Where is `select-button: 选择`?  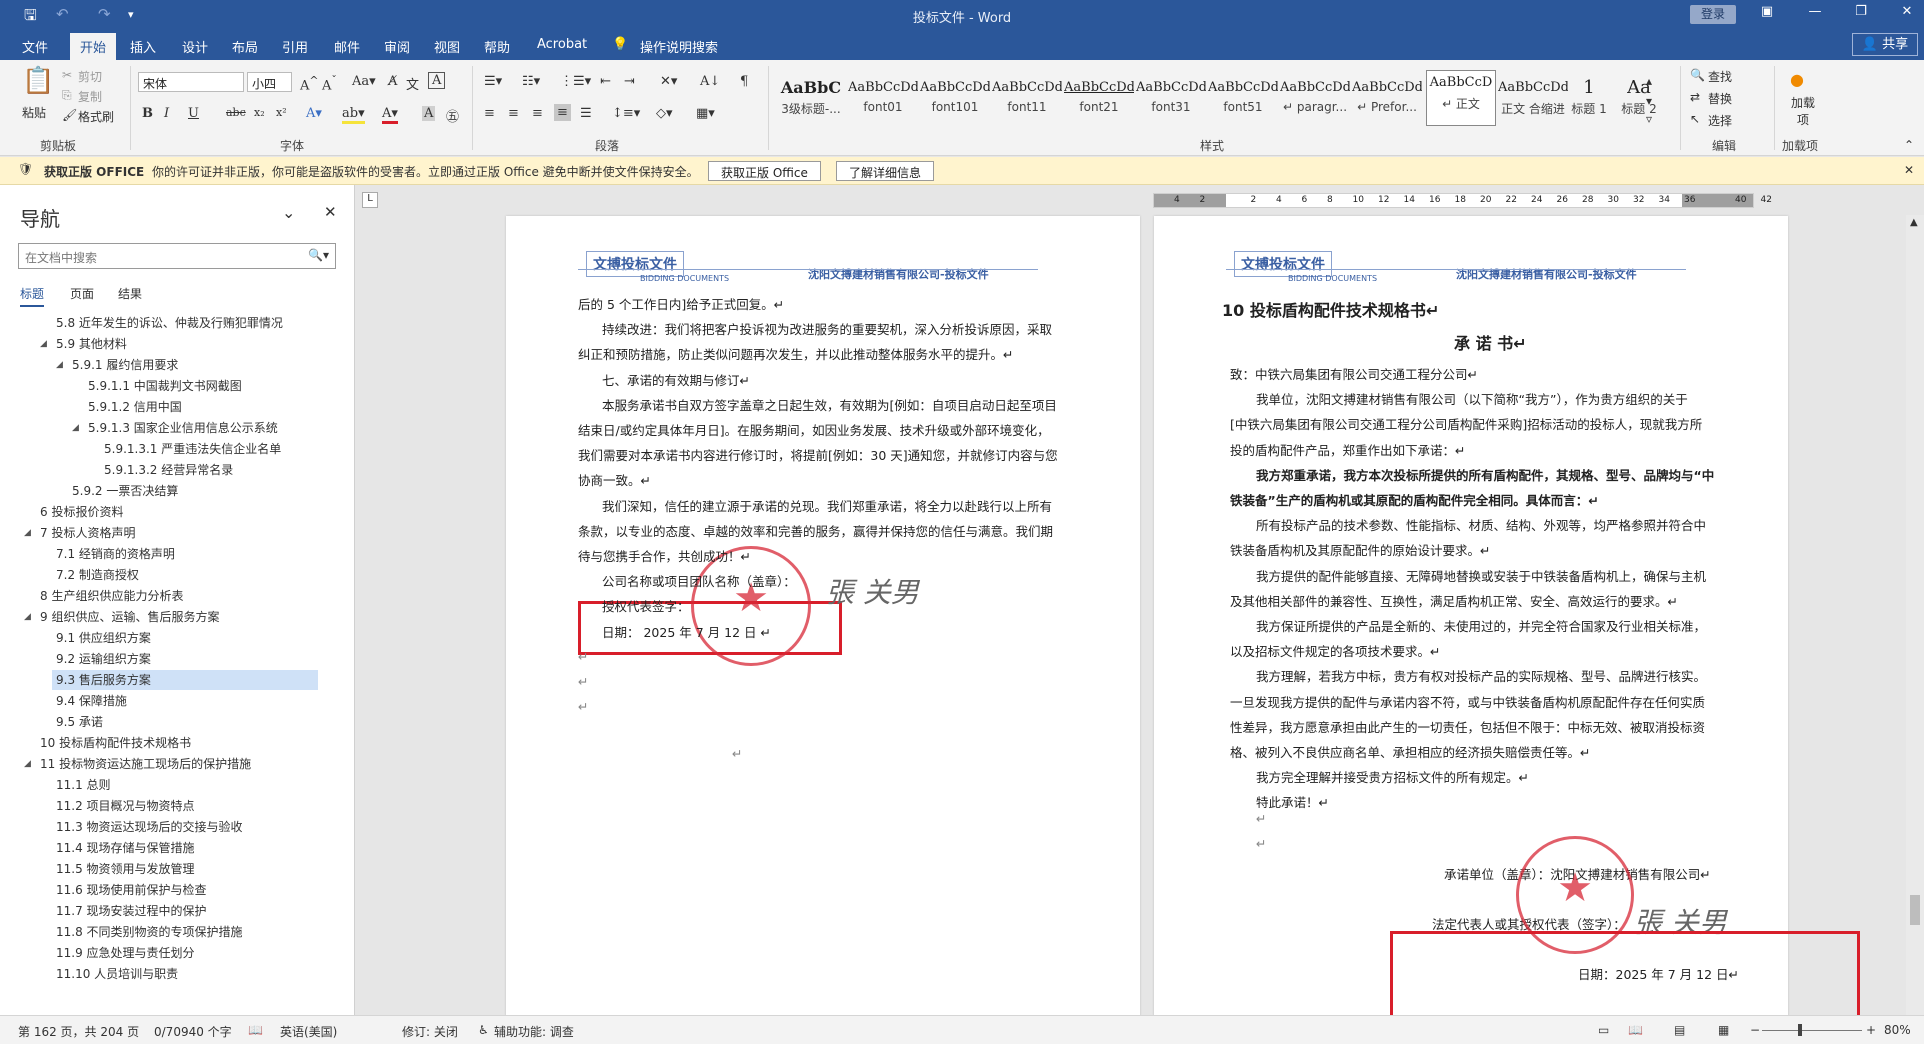
select-button: 选择 is located at coordinates (1720, 120).